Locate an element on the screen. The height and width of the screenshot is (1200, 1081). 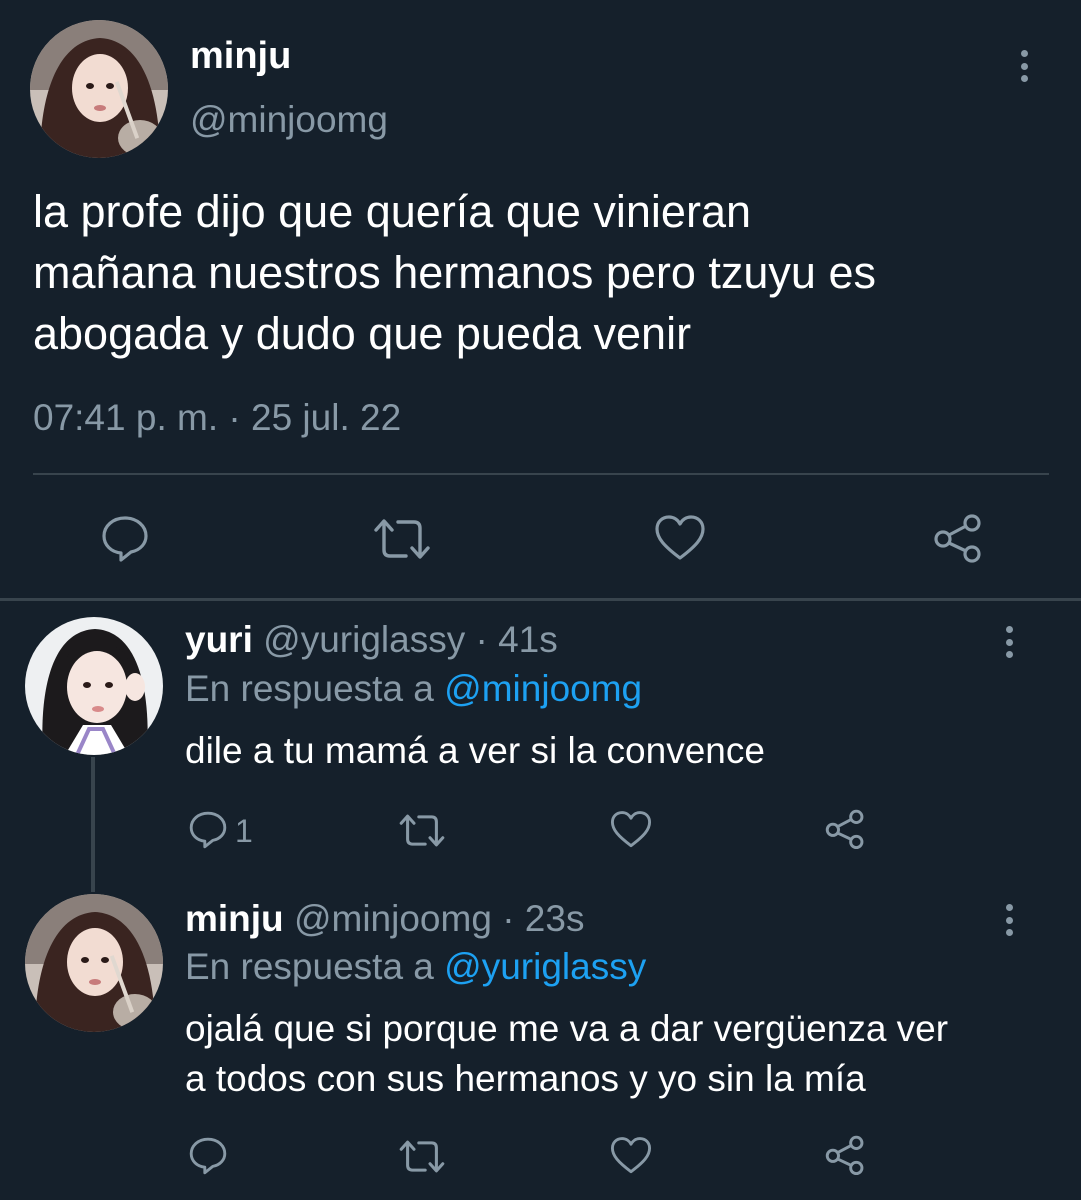
divider is located at coordinates (541, 474).